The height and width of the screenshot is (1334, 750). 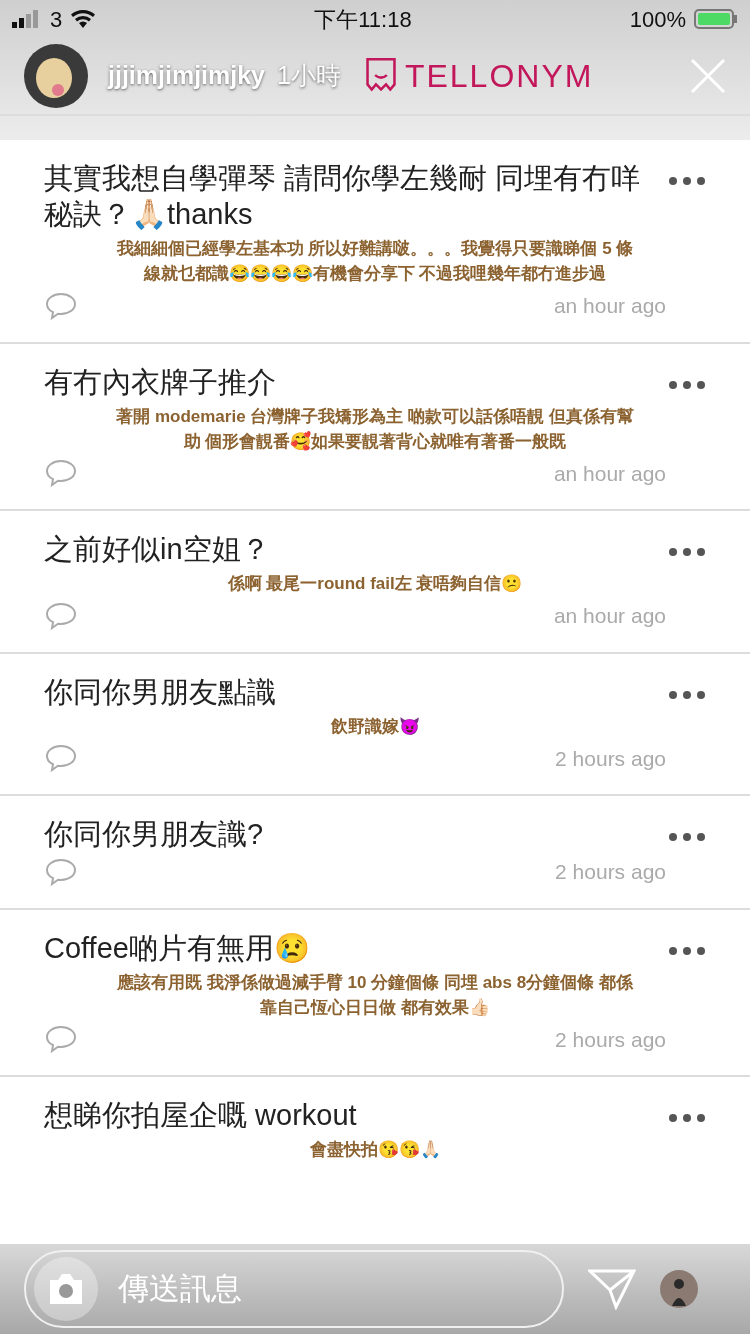 I want to click on answer-caption: 係啊 最尾一round fail左 衰唔夠自信😕, so click(x=375, y=584).